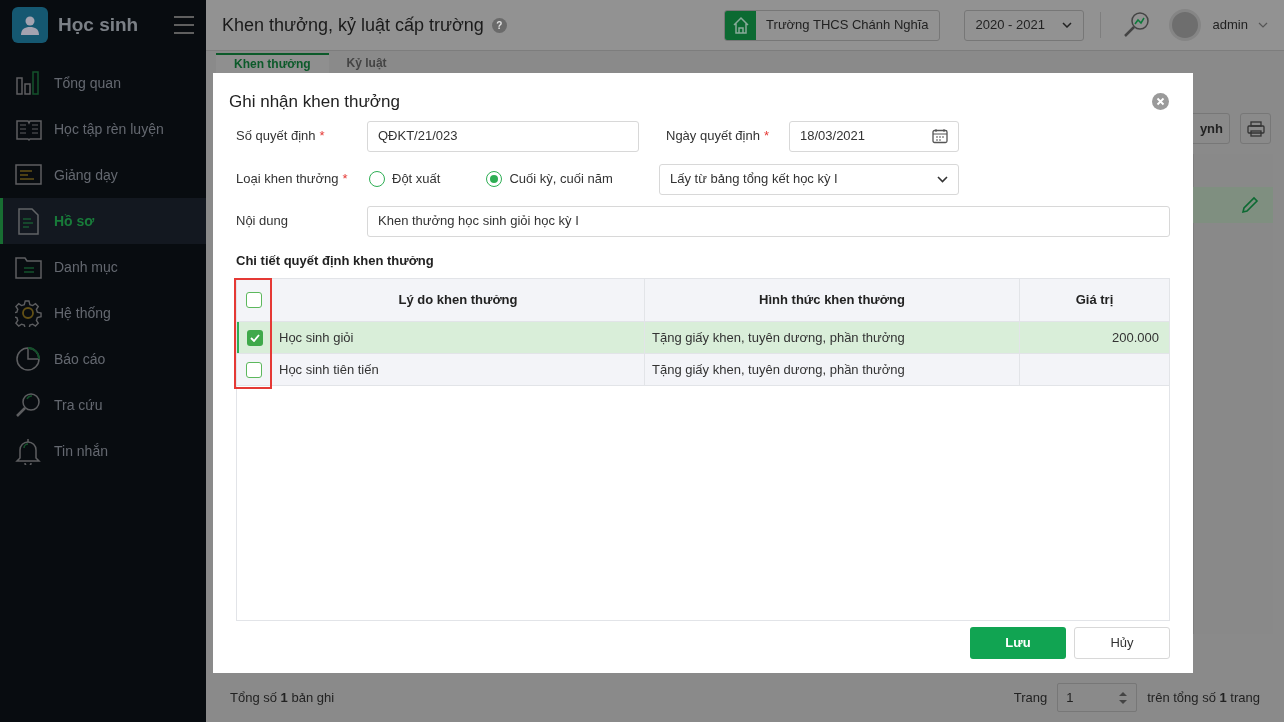 The height and width of the screenshot is (722, 1284). Describe the element at coordinates (549, 179) in the screenshot. I see `radio-option: Cuối kỳ, cuối năm` at that location.